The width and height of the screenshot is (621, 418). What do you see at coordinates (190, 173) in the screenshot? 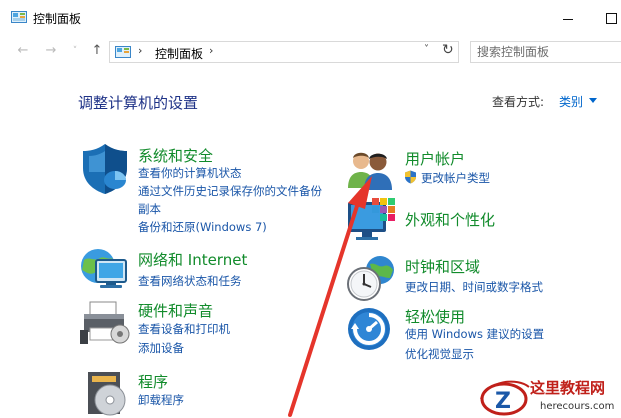
I see `link-view-computer-status: 查看你的计算机状态` at bounding box center [190, 173].